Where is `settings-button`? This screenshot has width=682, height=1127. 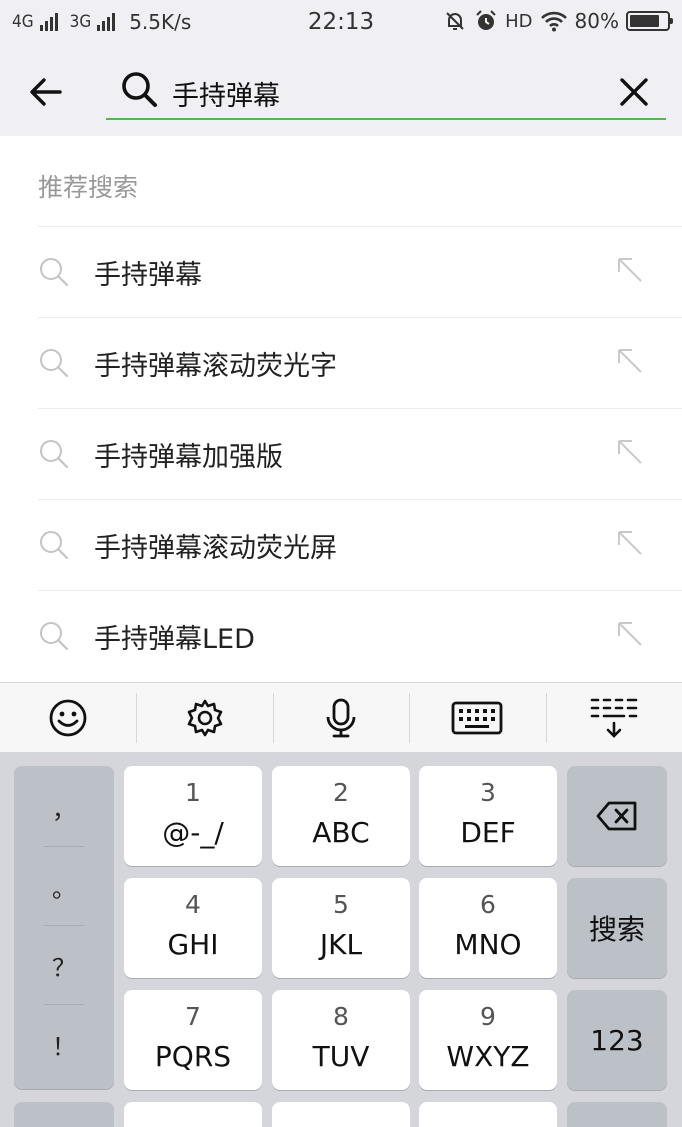
settings-button is located at coordinates (204, 718).